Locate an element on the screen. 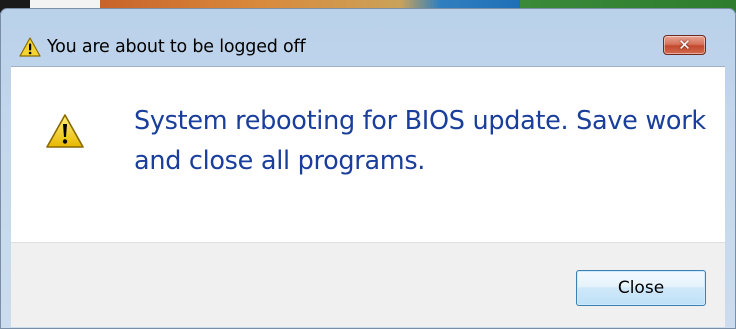 The width and height of the screenshot is (736, 329). close-window-button: ✕ is located at coordinates (684, 45).